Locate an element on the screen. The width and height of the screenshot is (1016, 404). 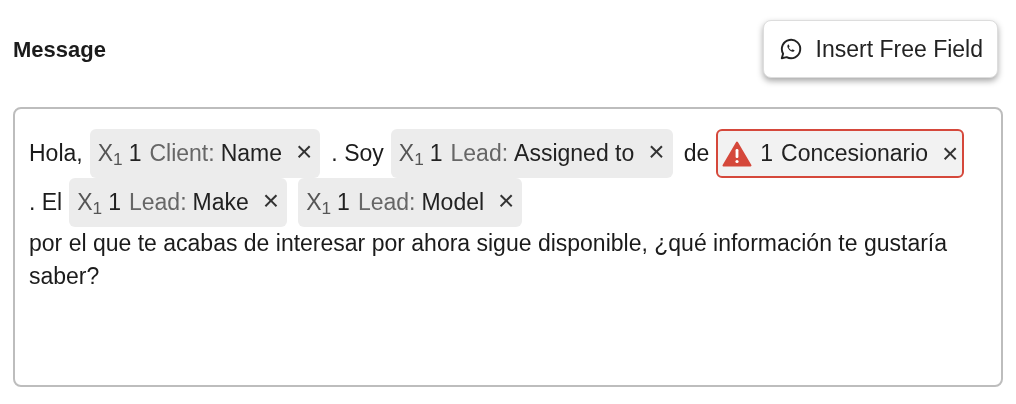
section-title: Message is located at coordinates (59, 49).